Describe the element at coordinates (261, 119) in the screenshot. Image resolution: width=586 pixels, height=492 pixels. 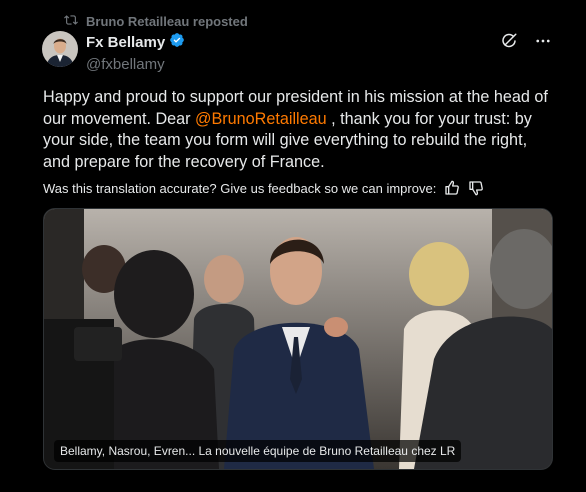
I see `mention-link: @BrunoRetailleau` at that location.